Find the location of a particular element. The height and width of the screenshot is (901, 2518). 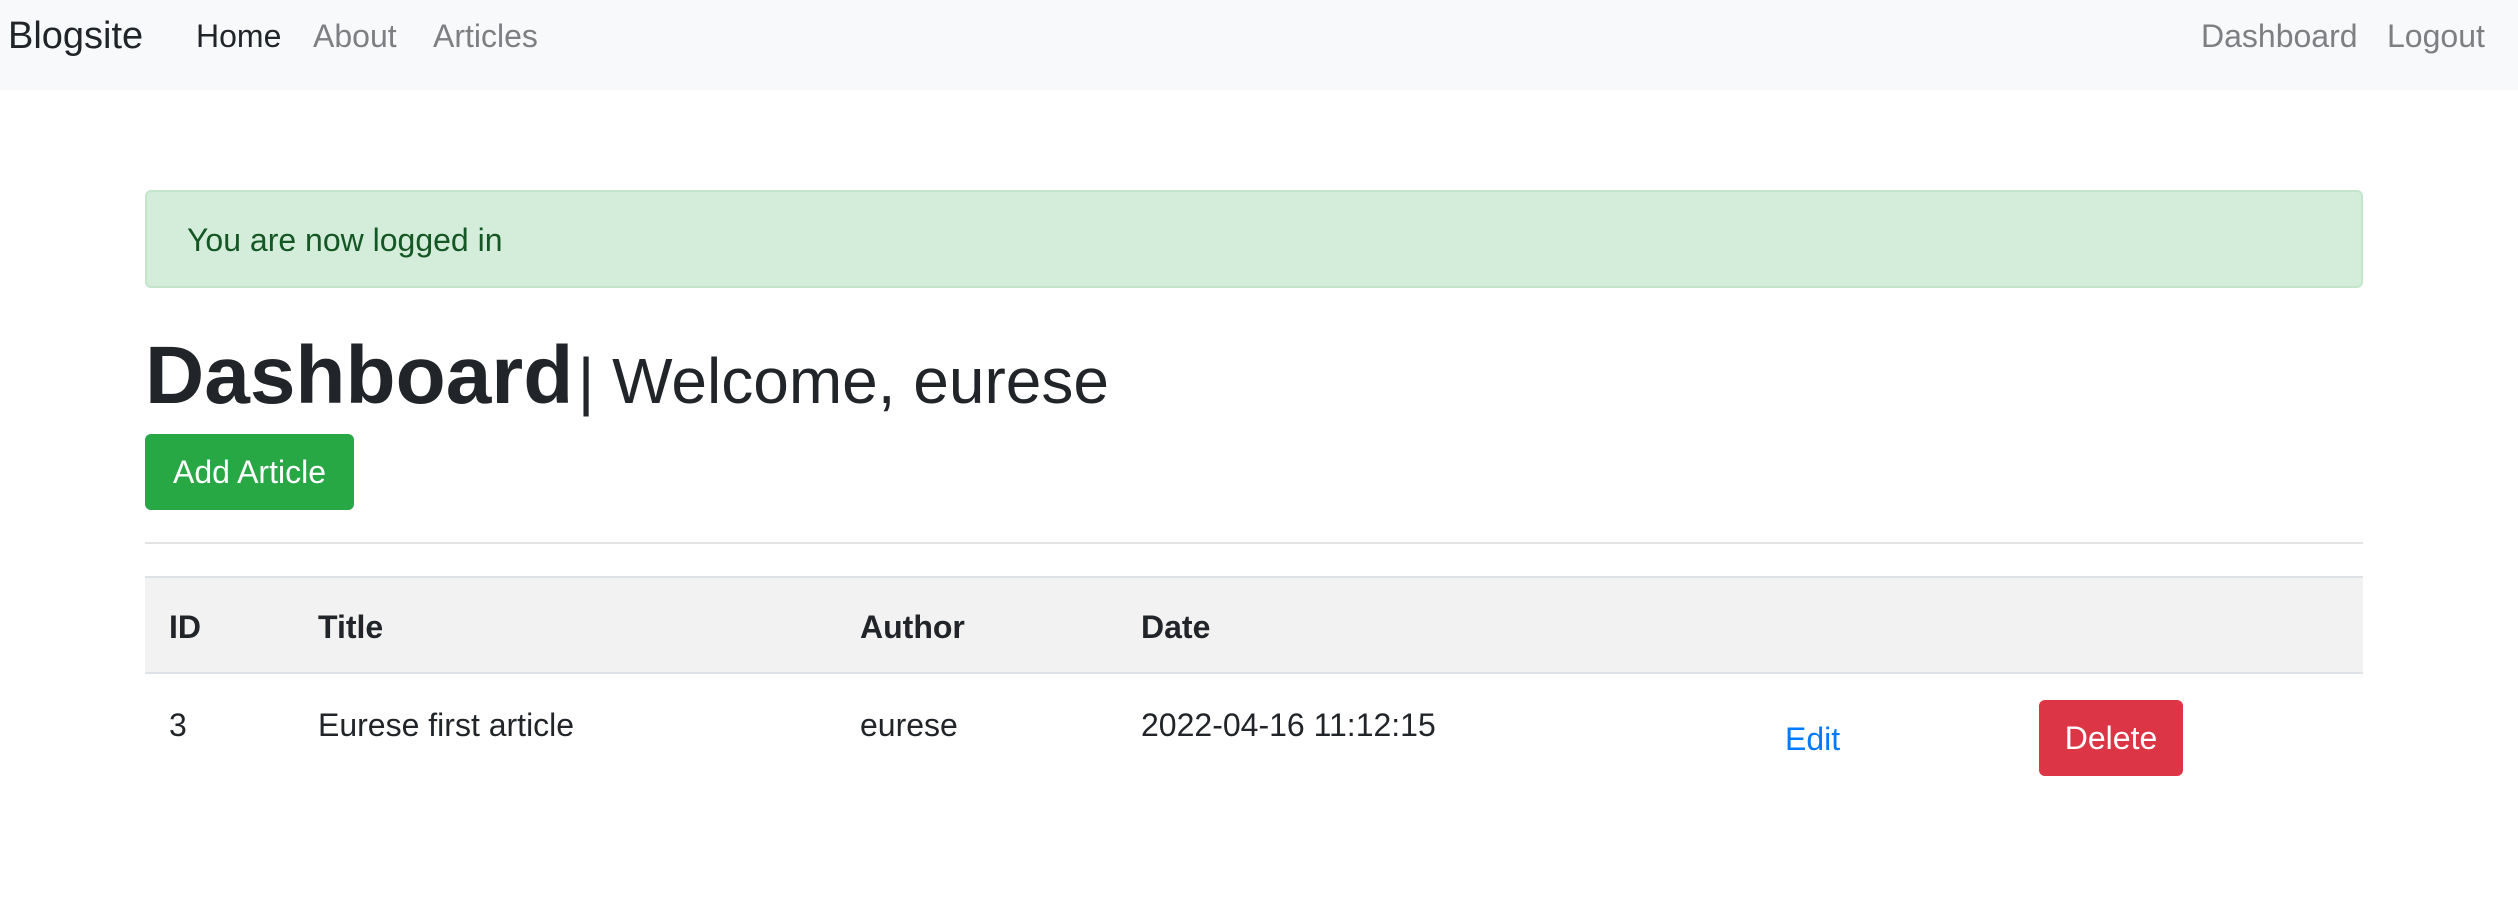

nav-dashboard-link: Dashboard is located at coordinates (2279, 36).